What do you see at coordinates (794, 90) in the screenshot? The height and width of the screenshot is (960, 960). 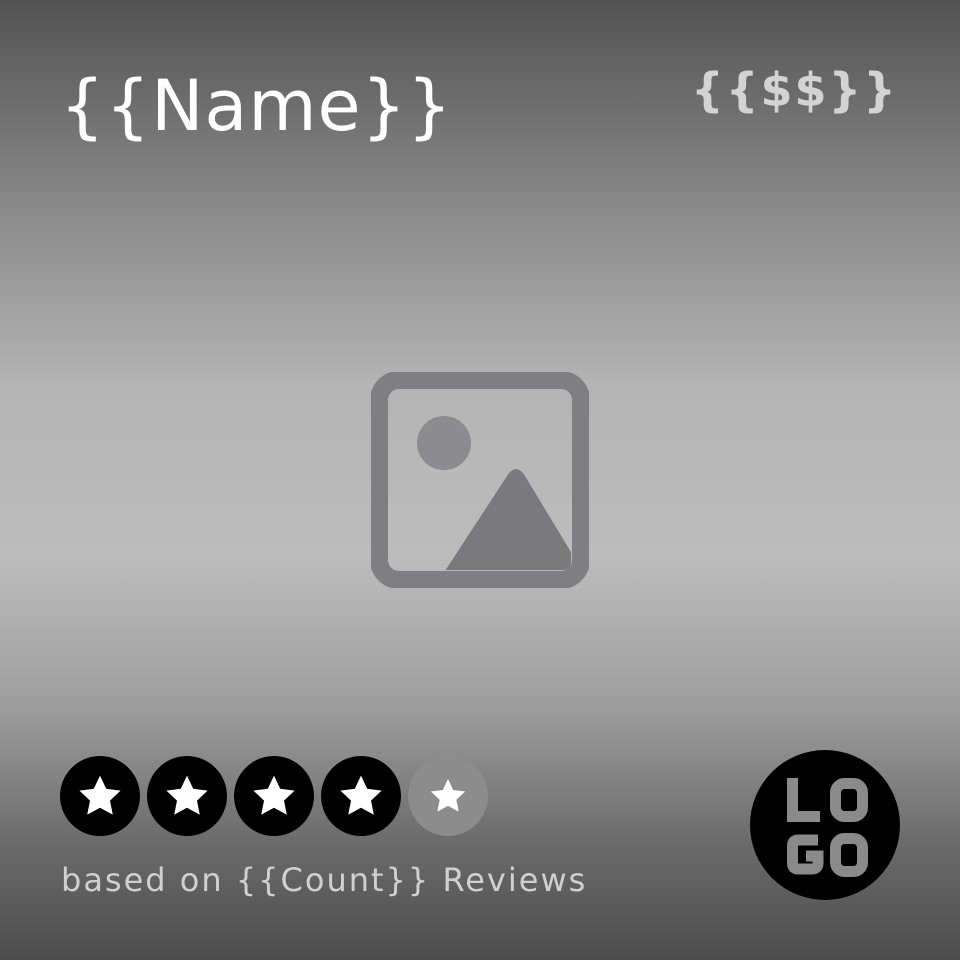 I see `price-level: {{$$}}` at bounding box center [794, 90].